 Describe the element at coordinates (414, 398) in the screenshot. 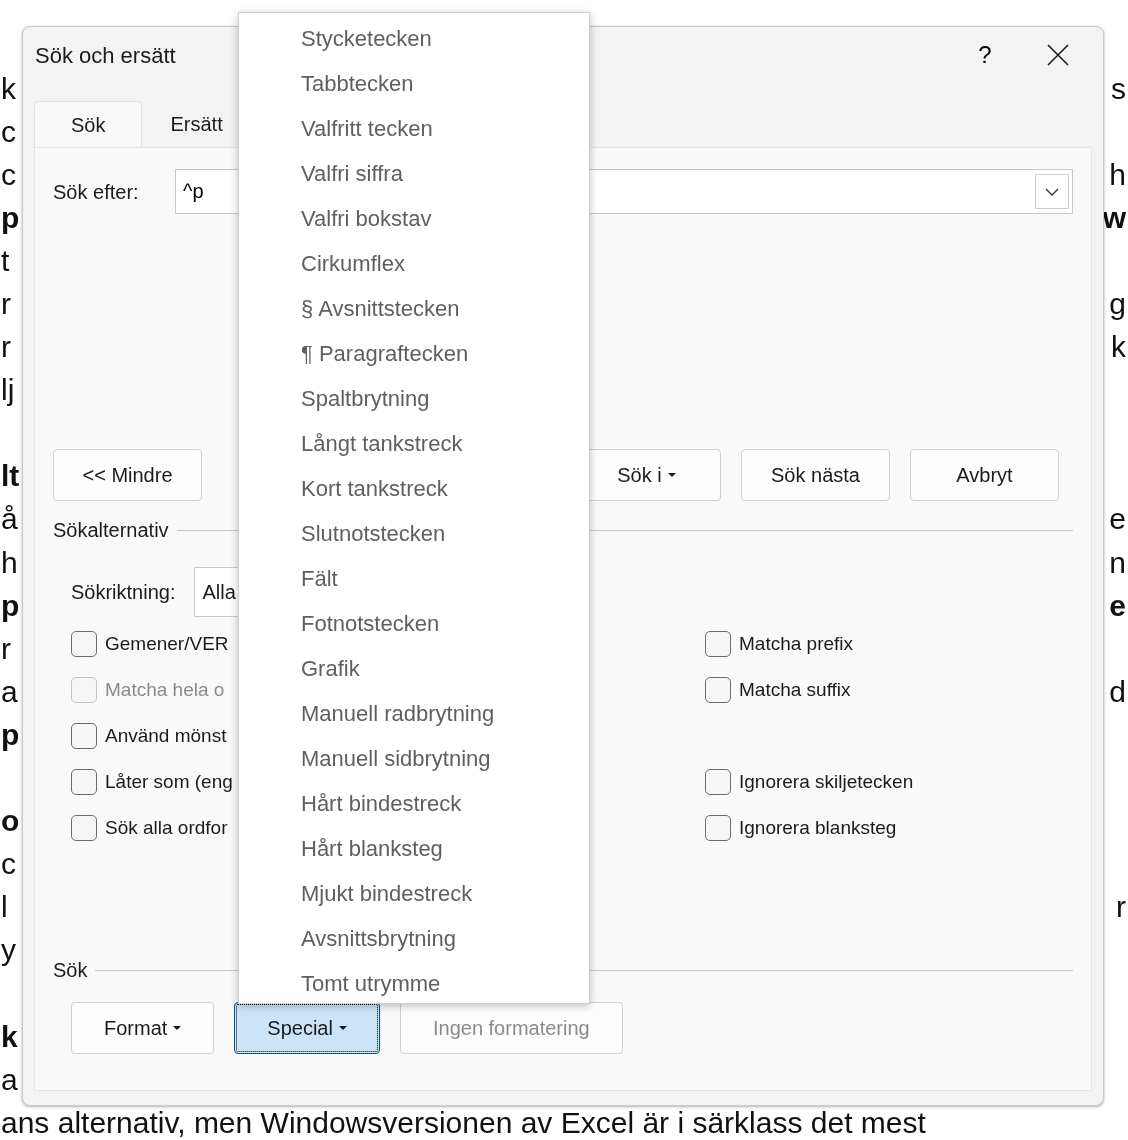

I see `menu-item: Spaltbrytning` at that location.